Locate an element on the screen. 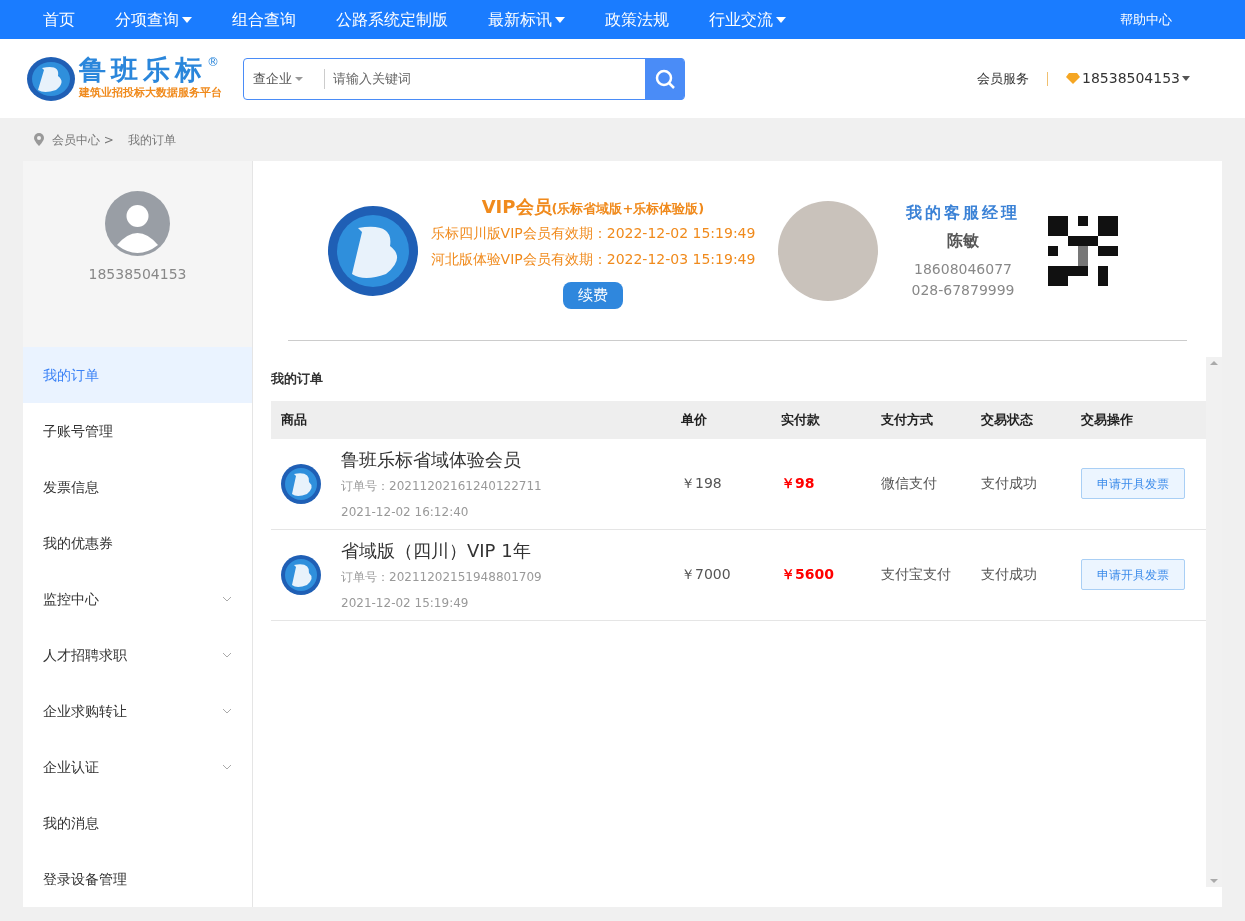 The image size is (1245, 921). paid-amount: ￥98 is located at coordinates (798, 483).